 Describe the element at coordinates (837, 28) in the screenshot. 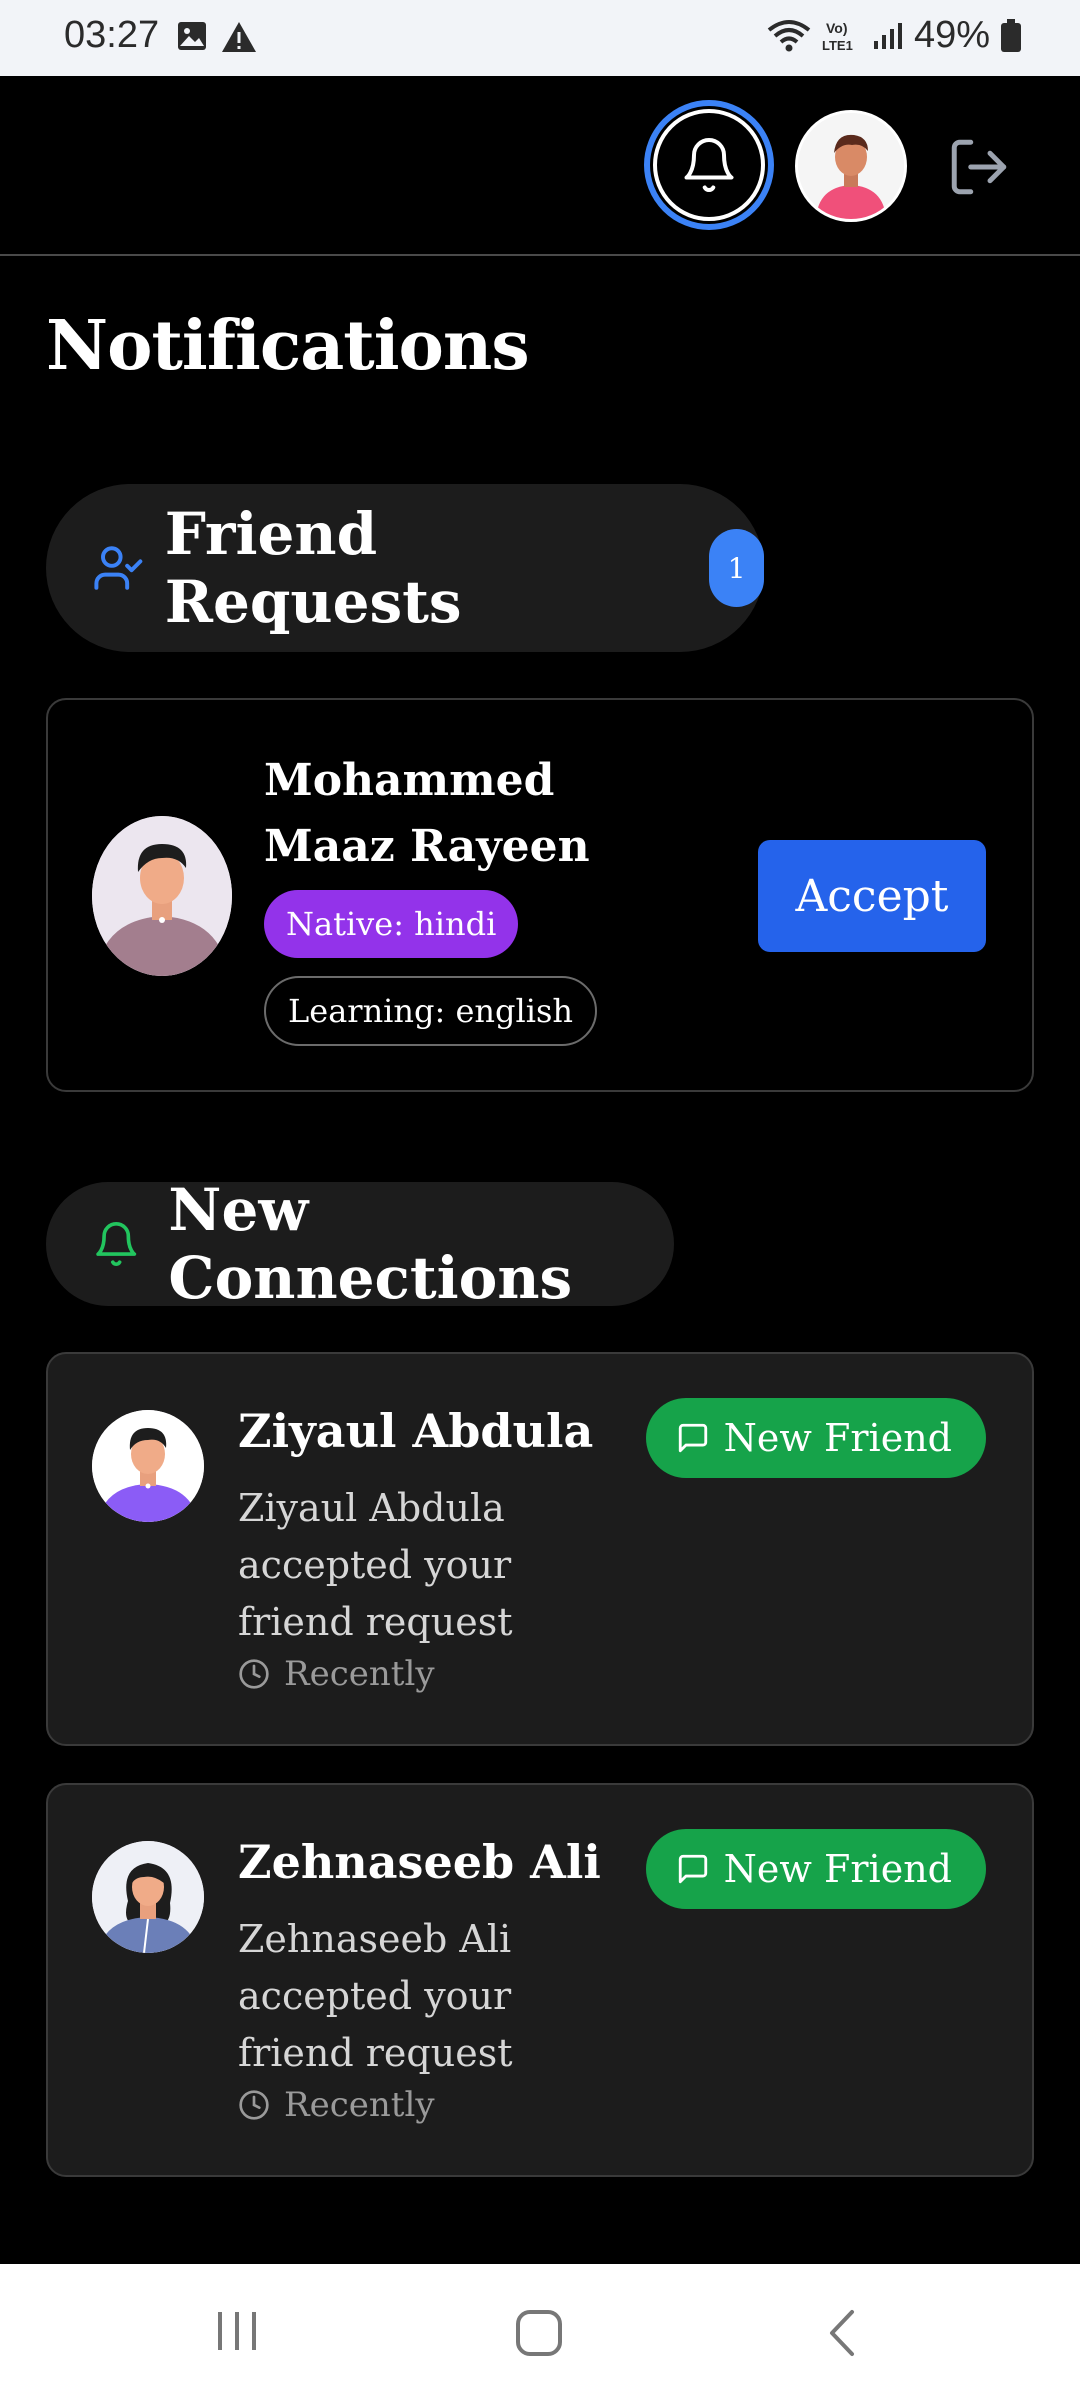

I see `svg-text: Vo)` at that location.